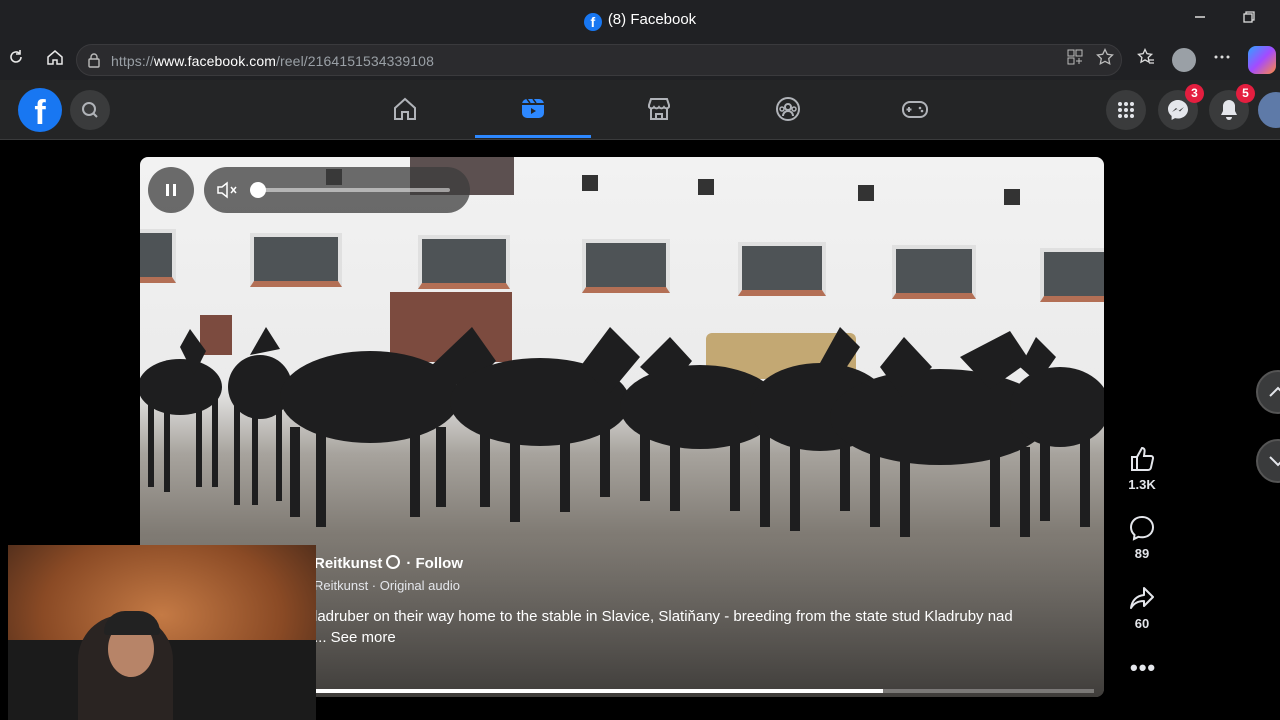 The image size is (1280, 720). I want to click on like-icon, so click(1143, 459).